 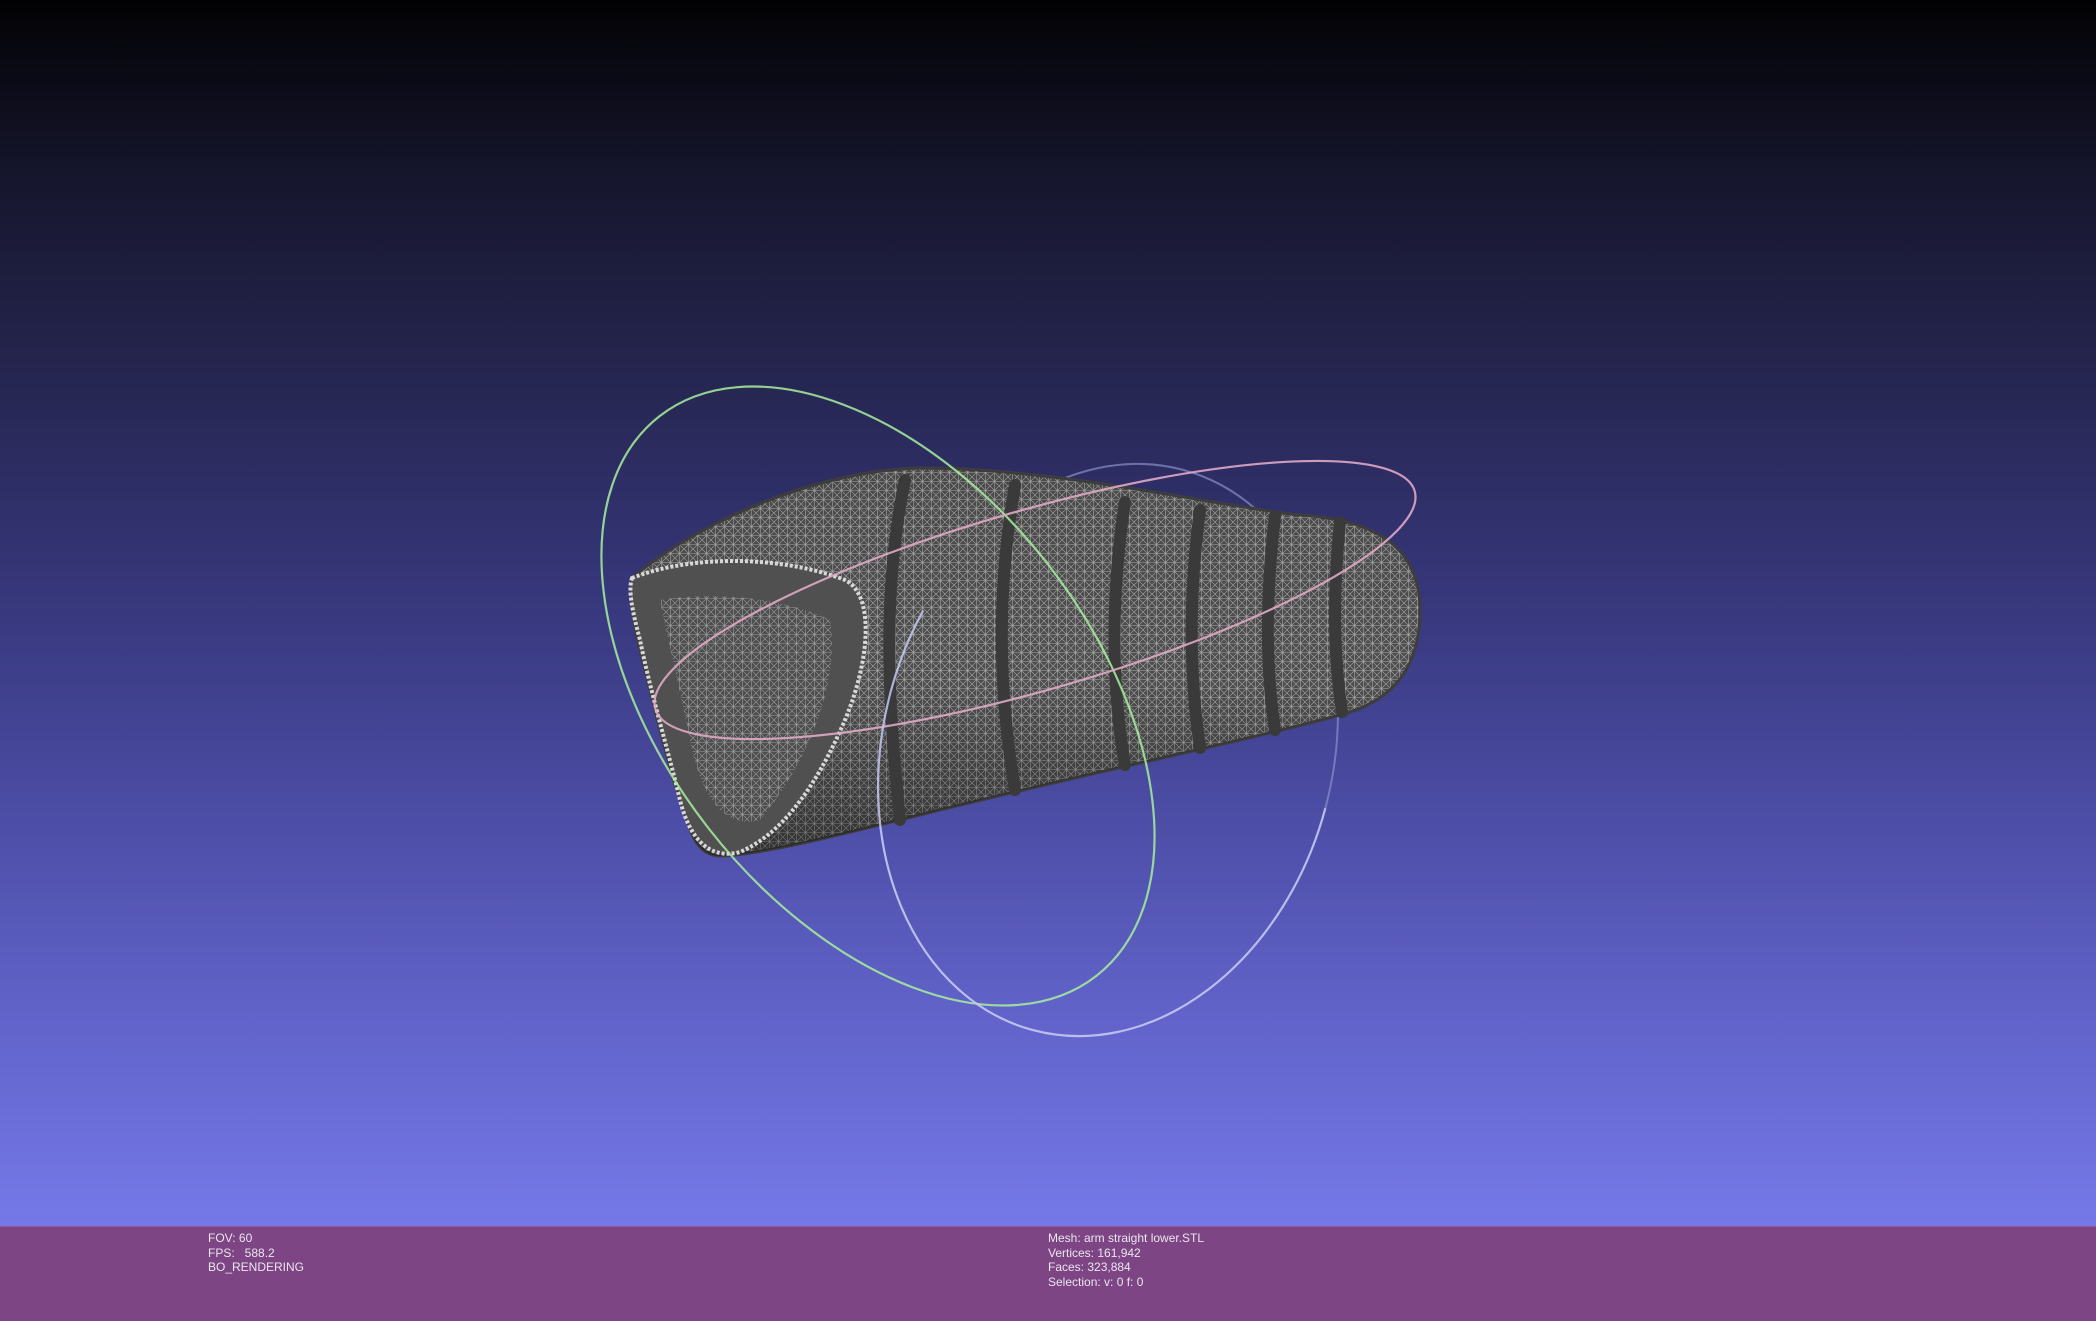 I want to click on fps-value: 588.2, so click(x=259, y=1252).